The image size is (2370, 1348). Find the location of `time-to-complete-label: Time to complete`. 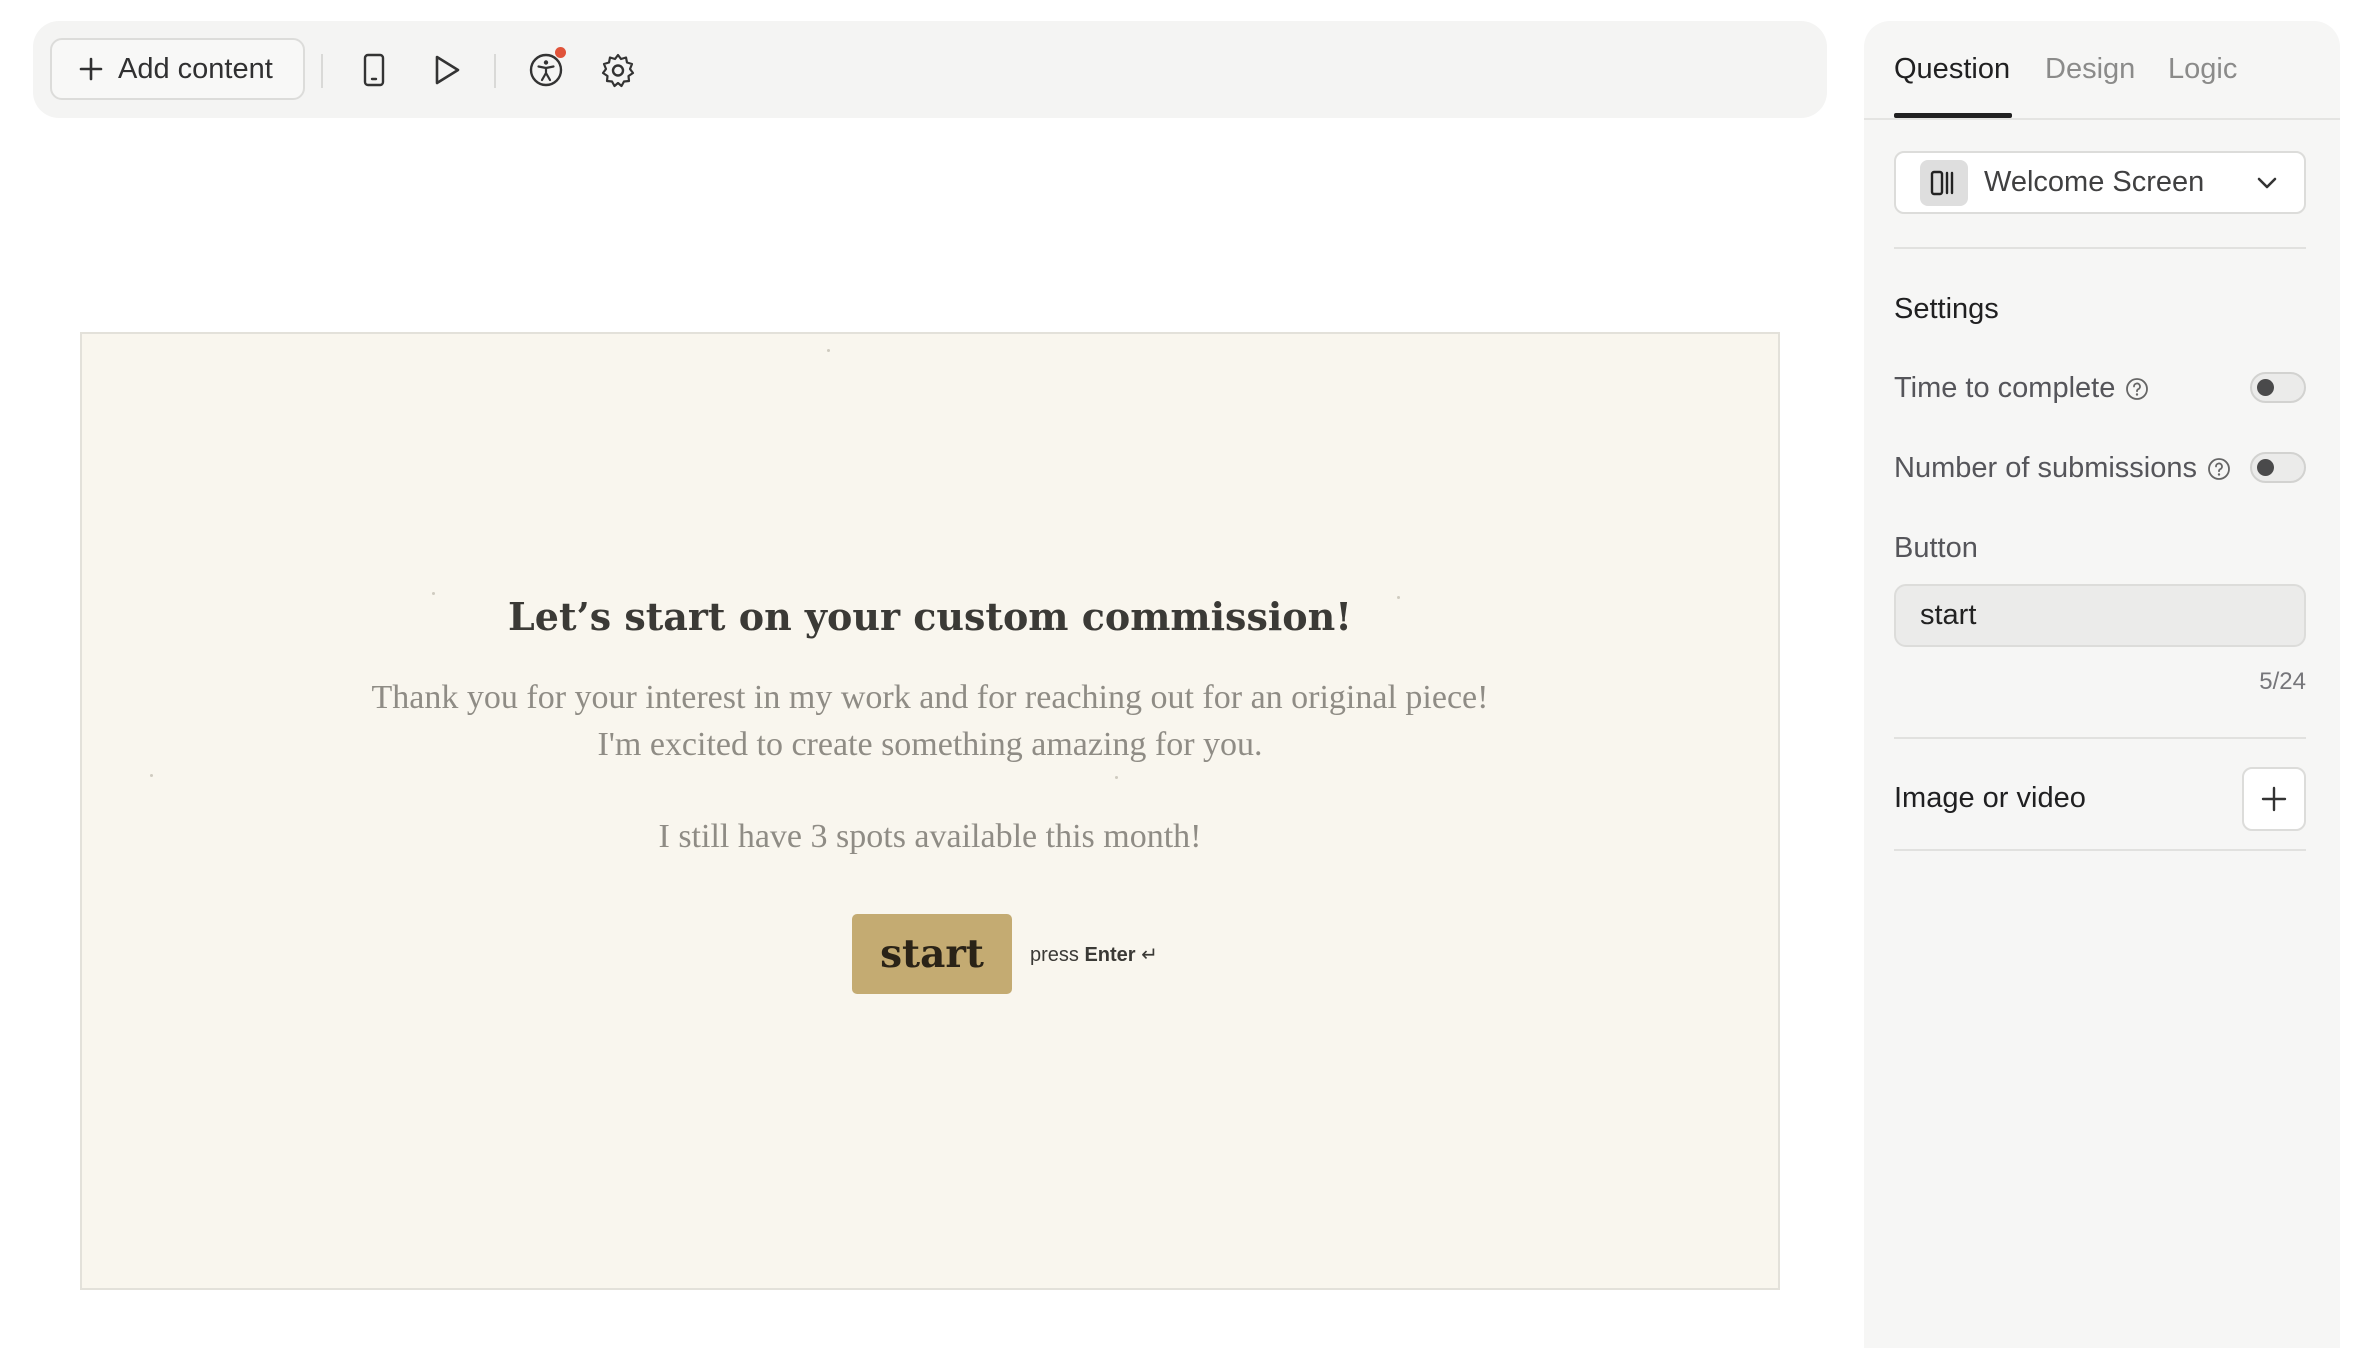

time-to-complete-label: Time to complete is located at coordinates (2005, 388).